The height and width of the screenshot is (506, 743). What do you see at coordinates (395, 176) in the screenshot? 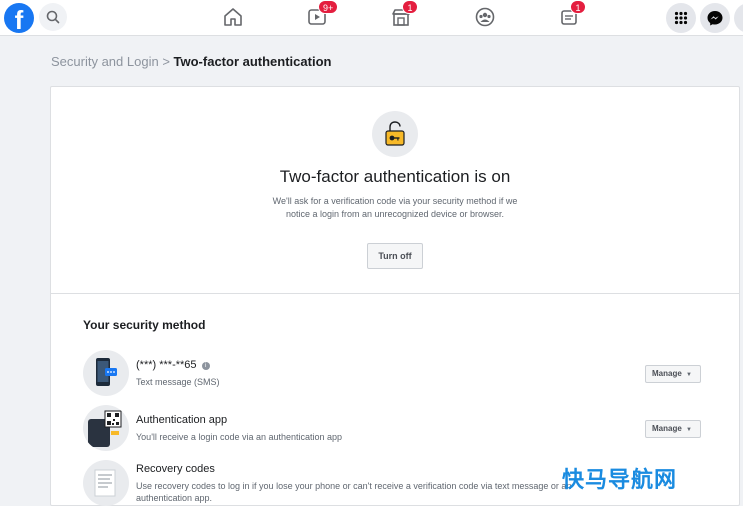
I see `status-title: Two-factor authentication is on` at bounding box center [395, 176].